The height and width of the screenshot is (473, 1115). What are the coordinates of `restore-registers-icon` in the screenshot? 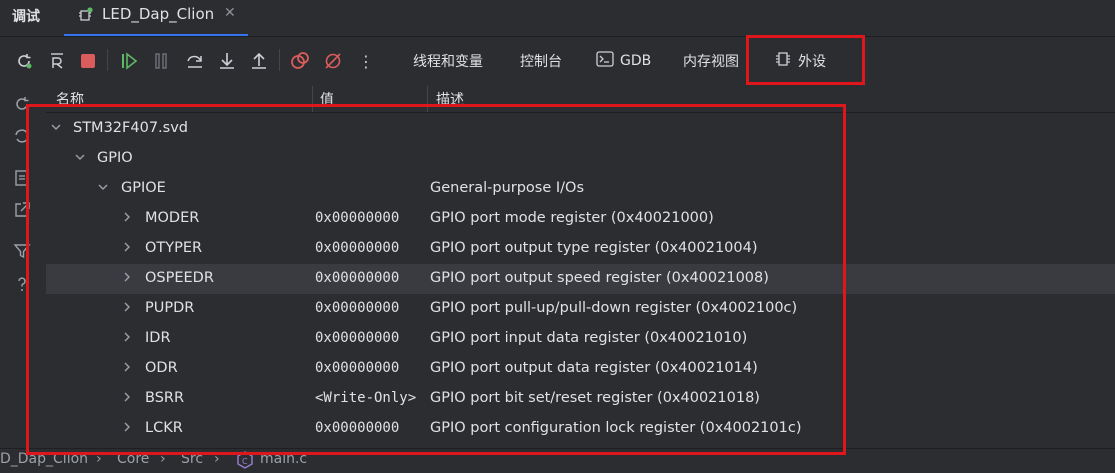 It's located at (57, 61).